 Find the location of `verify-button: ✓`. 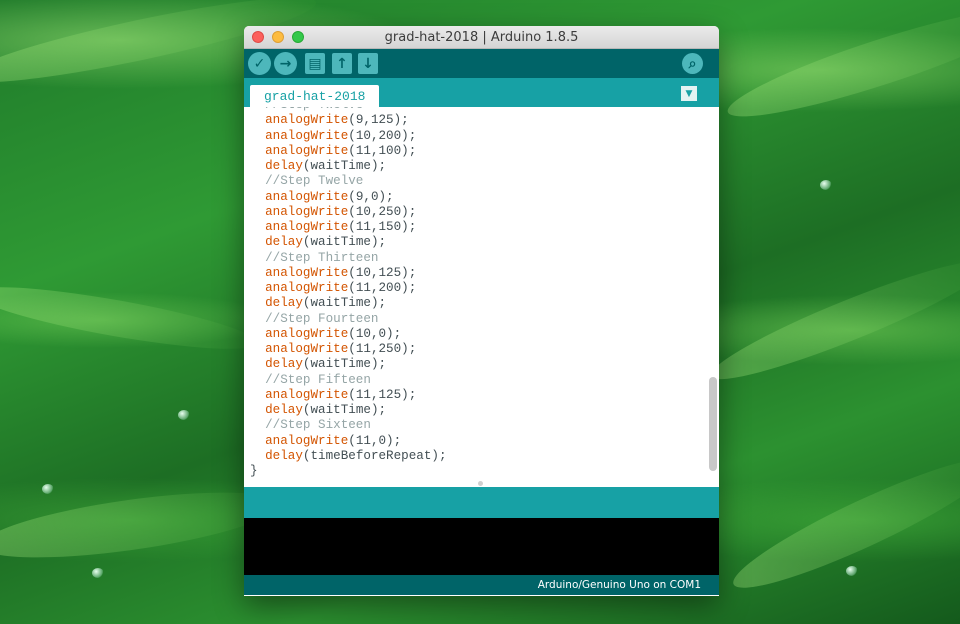

verify-button: ✓ is located at coordinates (259, 63).